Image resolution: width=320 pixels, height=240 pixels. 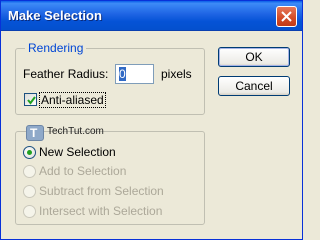 What do you see at coordinates (29, 171) in the screenshot?
I see `radio-add-to-selection` at bounding box center [29, 171].